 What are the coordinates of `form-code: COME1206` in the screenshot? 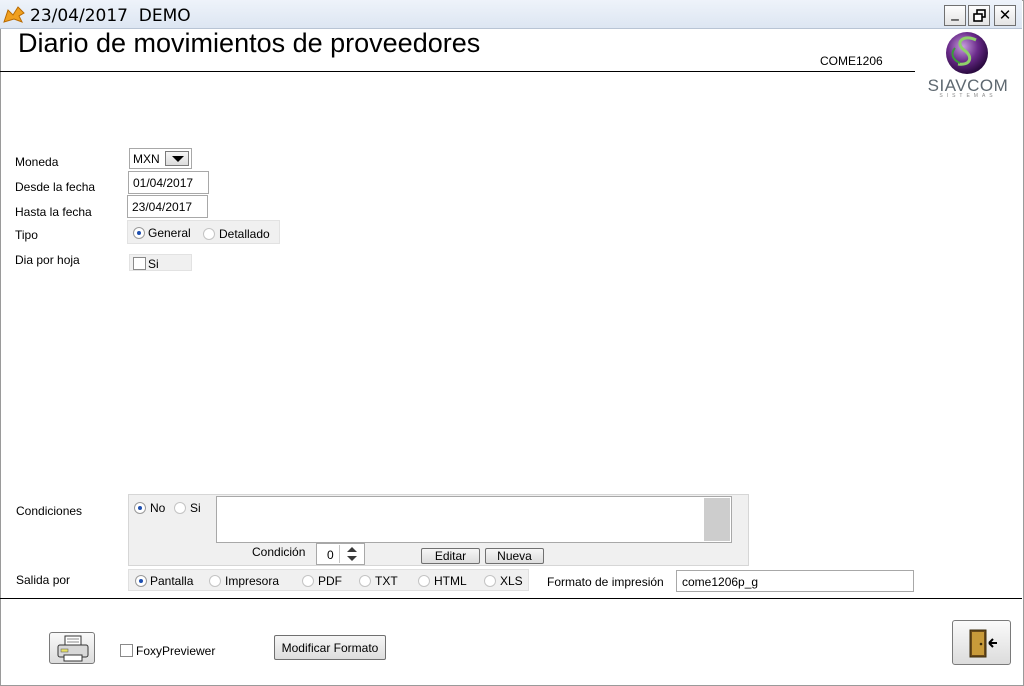 It's located at (851, 61).